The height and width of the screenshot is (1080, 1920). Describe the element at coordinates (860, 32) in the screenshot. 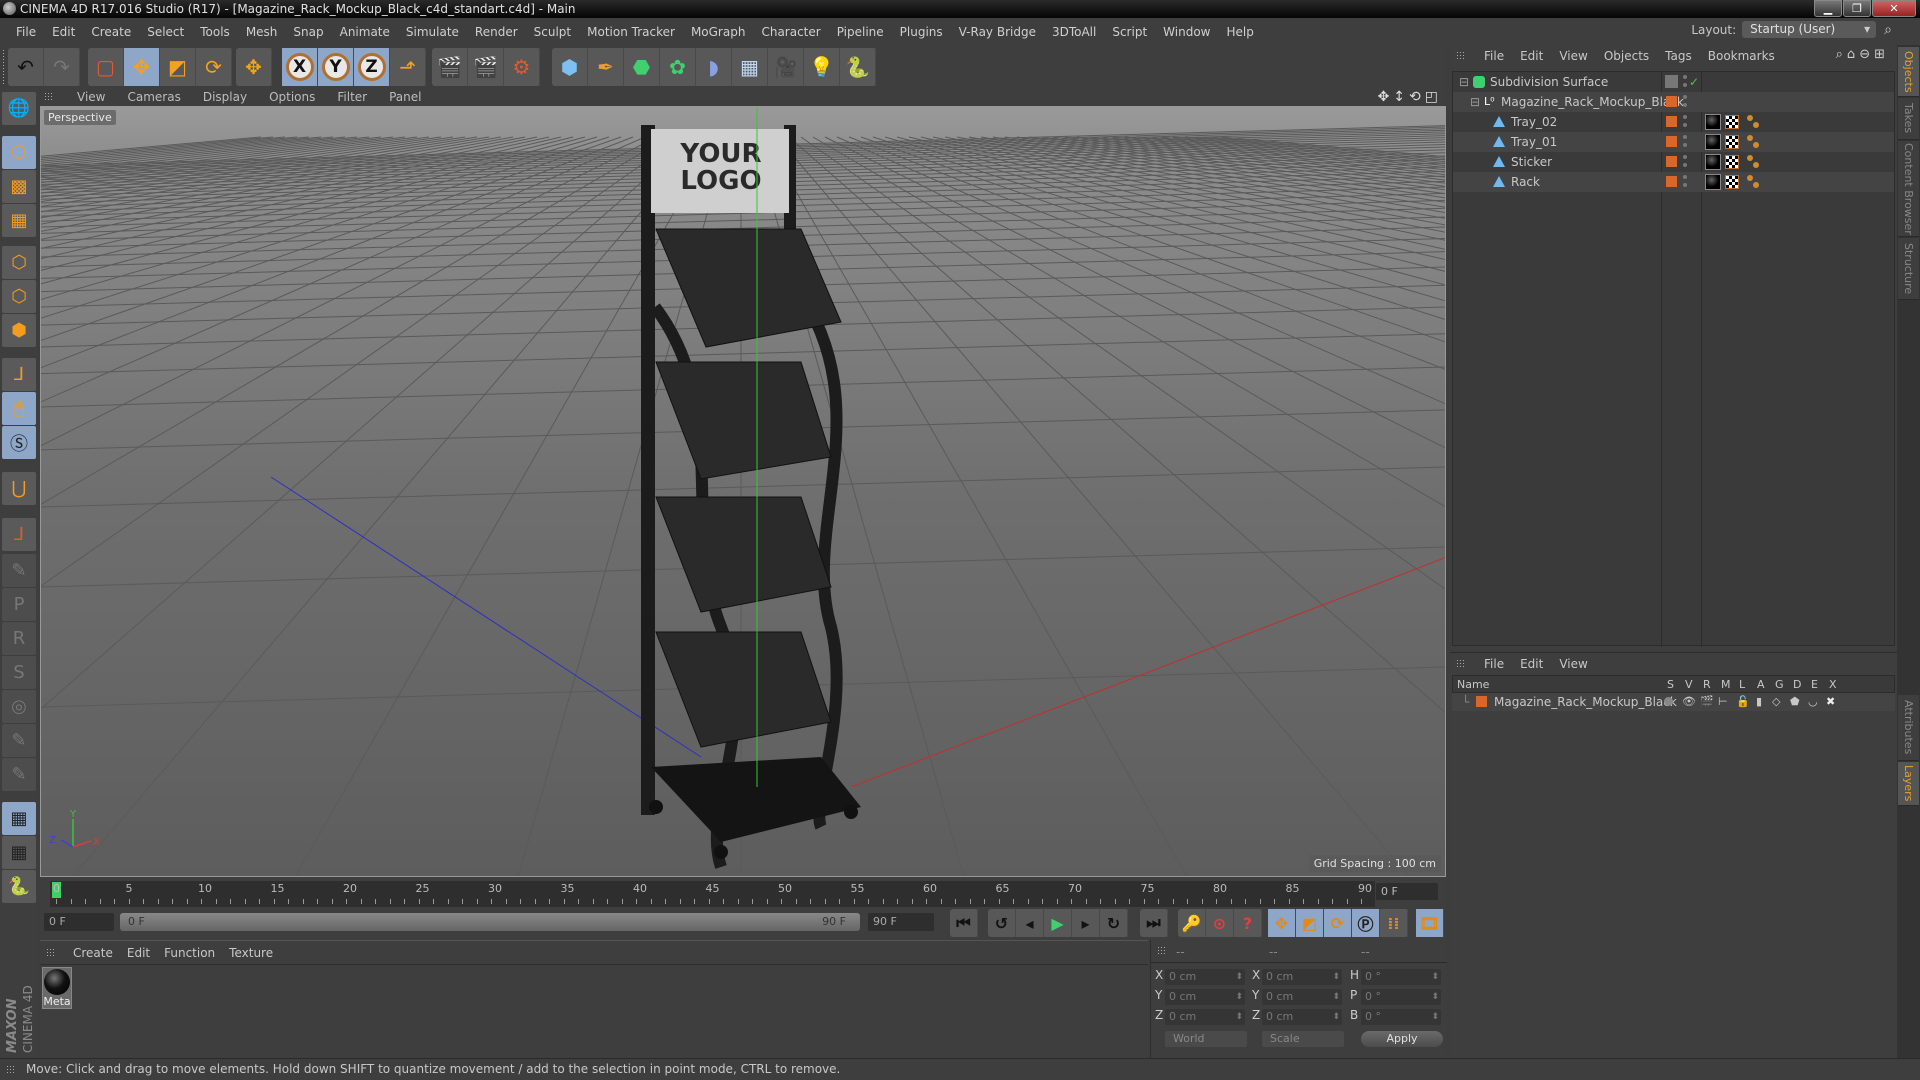

I see `menu-pipeline: Pipeline` at that location.